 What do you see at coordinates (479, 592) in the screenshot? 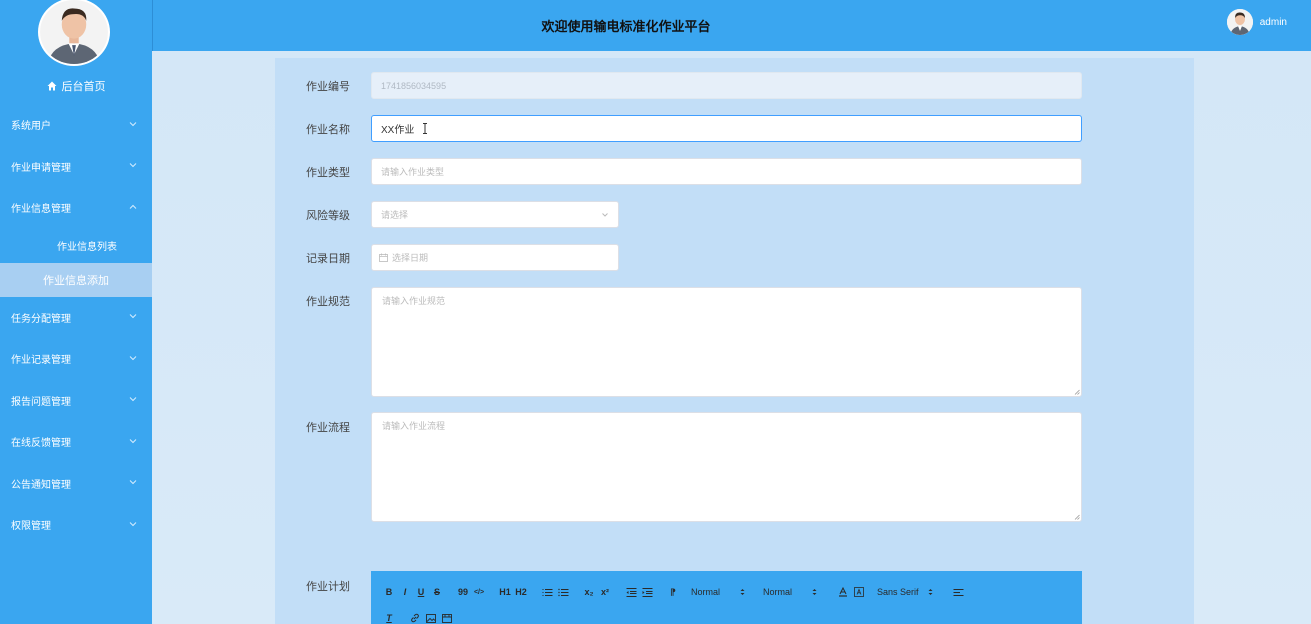
I see `code-button: </>` at bounding box center [479, 592].